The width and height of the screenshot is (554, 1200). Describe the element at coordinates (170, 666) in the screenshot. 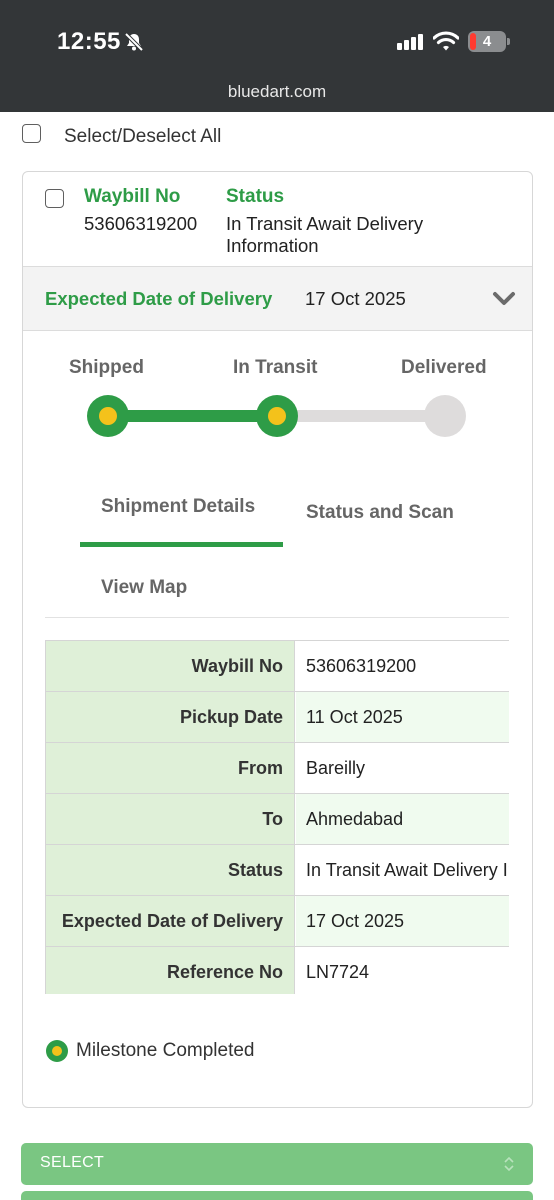

I see `row-label-waybill: Waybill No` at that location.